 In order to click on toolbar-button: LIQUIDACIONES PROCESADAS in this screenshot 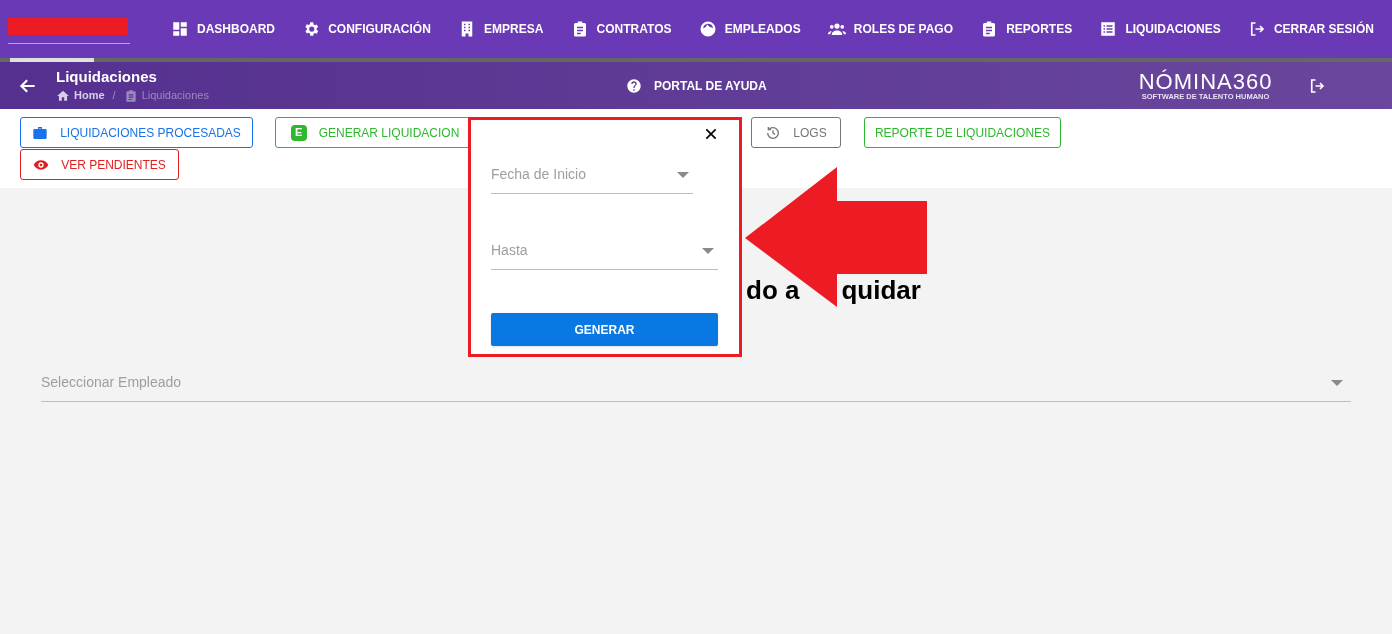, I will do `click(136, 132)`.